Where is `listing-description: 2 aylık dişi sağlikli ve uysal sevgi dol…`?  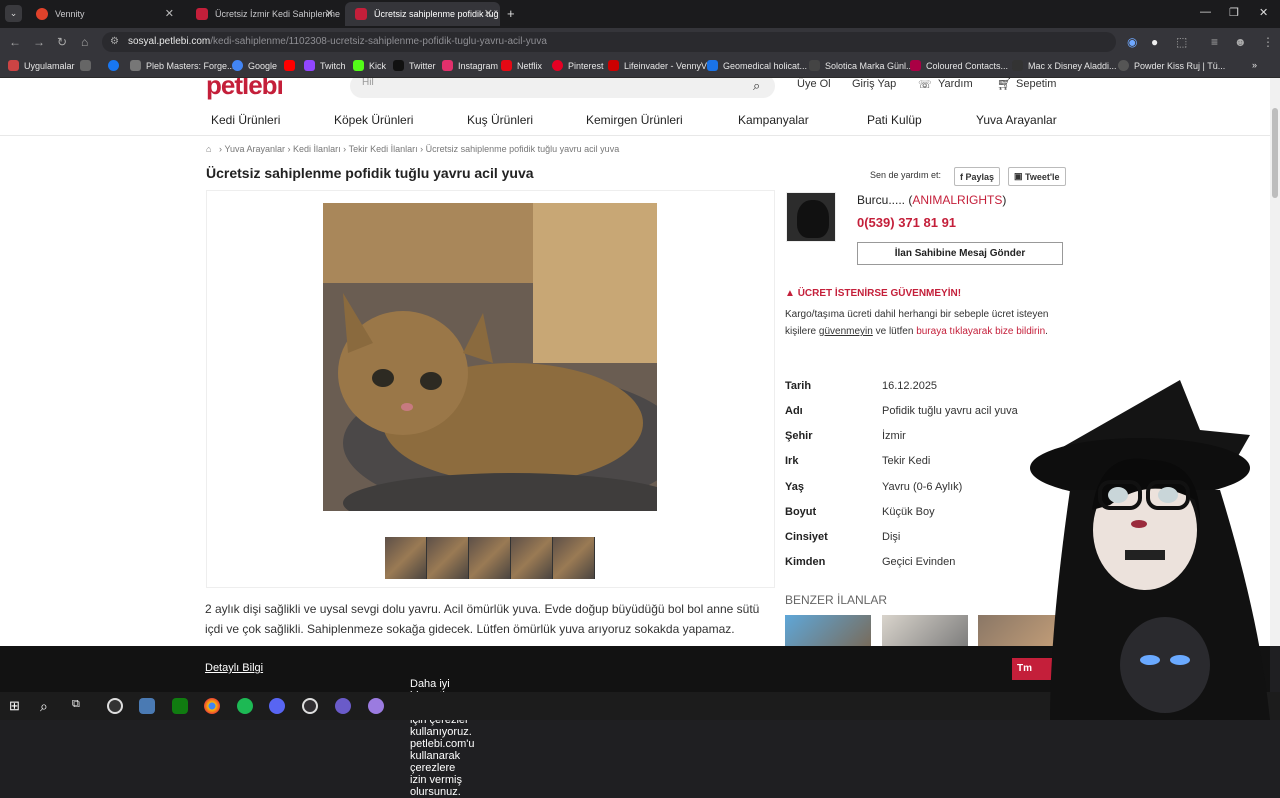 listing-description: 2 aylık dişi sağlikli ve uysal sevgi dol… is located at coordinates (482, 619).